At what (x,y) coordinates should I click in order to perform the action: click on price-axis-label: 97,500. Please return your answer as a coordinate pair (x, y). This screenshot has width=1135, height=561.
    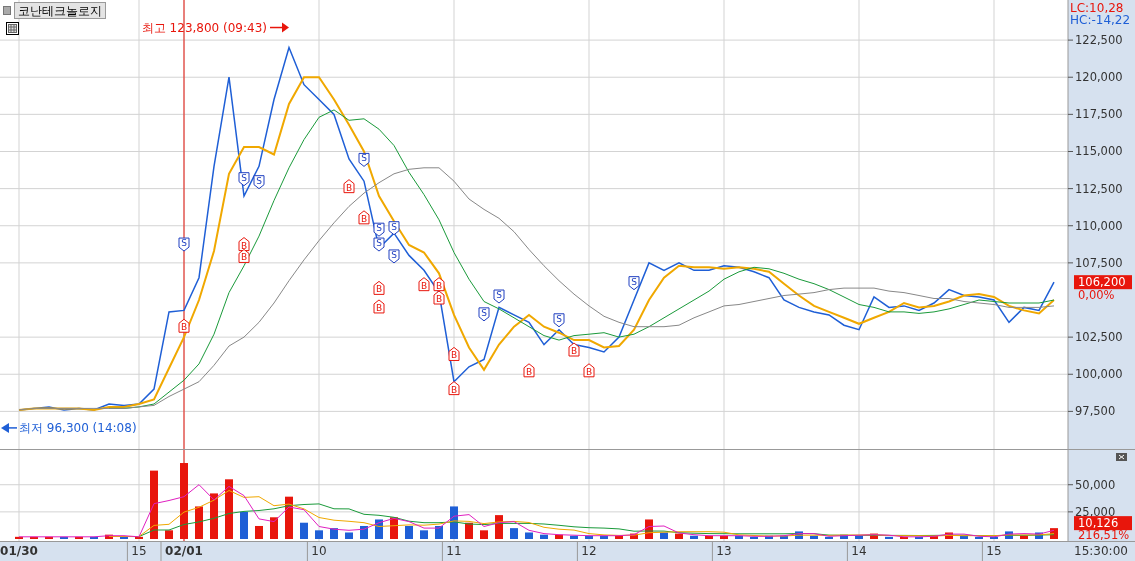
    Looking at the image, I should click on (1095, 411).